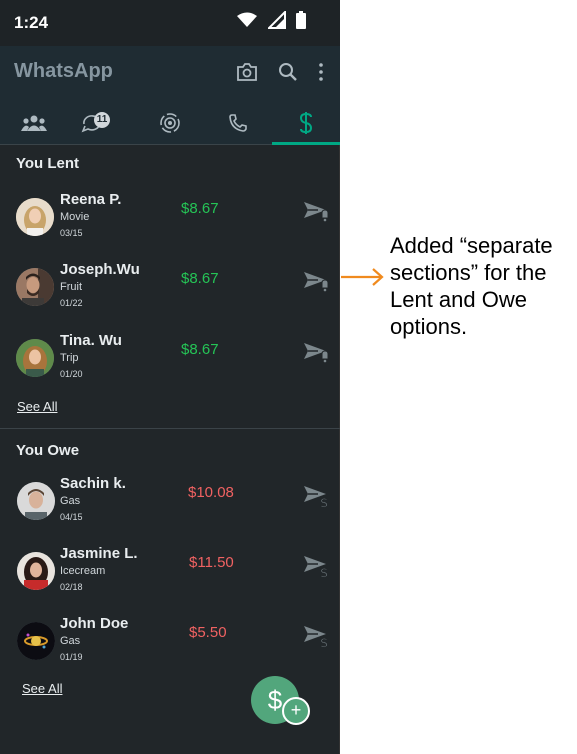 This screenshot has width=577, height=754. What do you see at coordinates (296, 711) in the screenshot?
I see `plus-icon: +` at bounding box center [296, 711].